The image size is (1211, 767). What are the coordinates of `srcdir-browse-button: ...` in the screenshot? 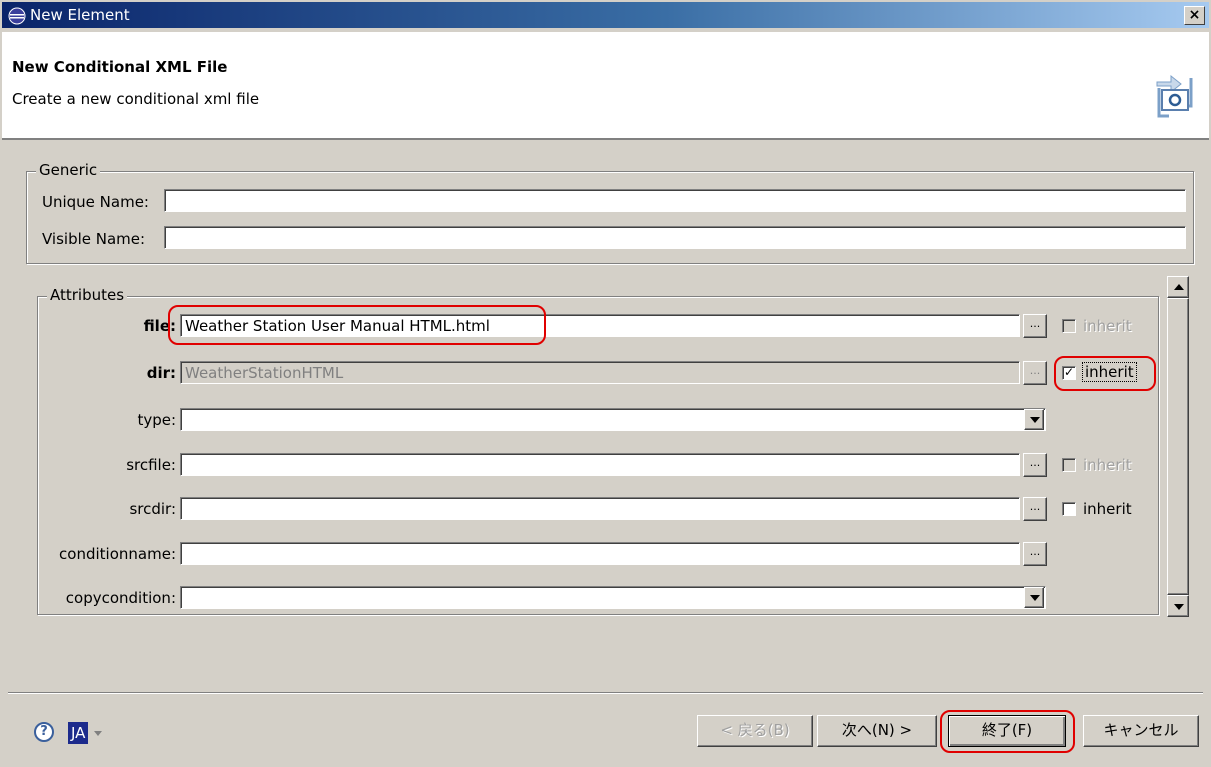 It's located at (1035, 509).